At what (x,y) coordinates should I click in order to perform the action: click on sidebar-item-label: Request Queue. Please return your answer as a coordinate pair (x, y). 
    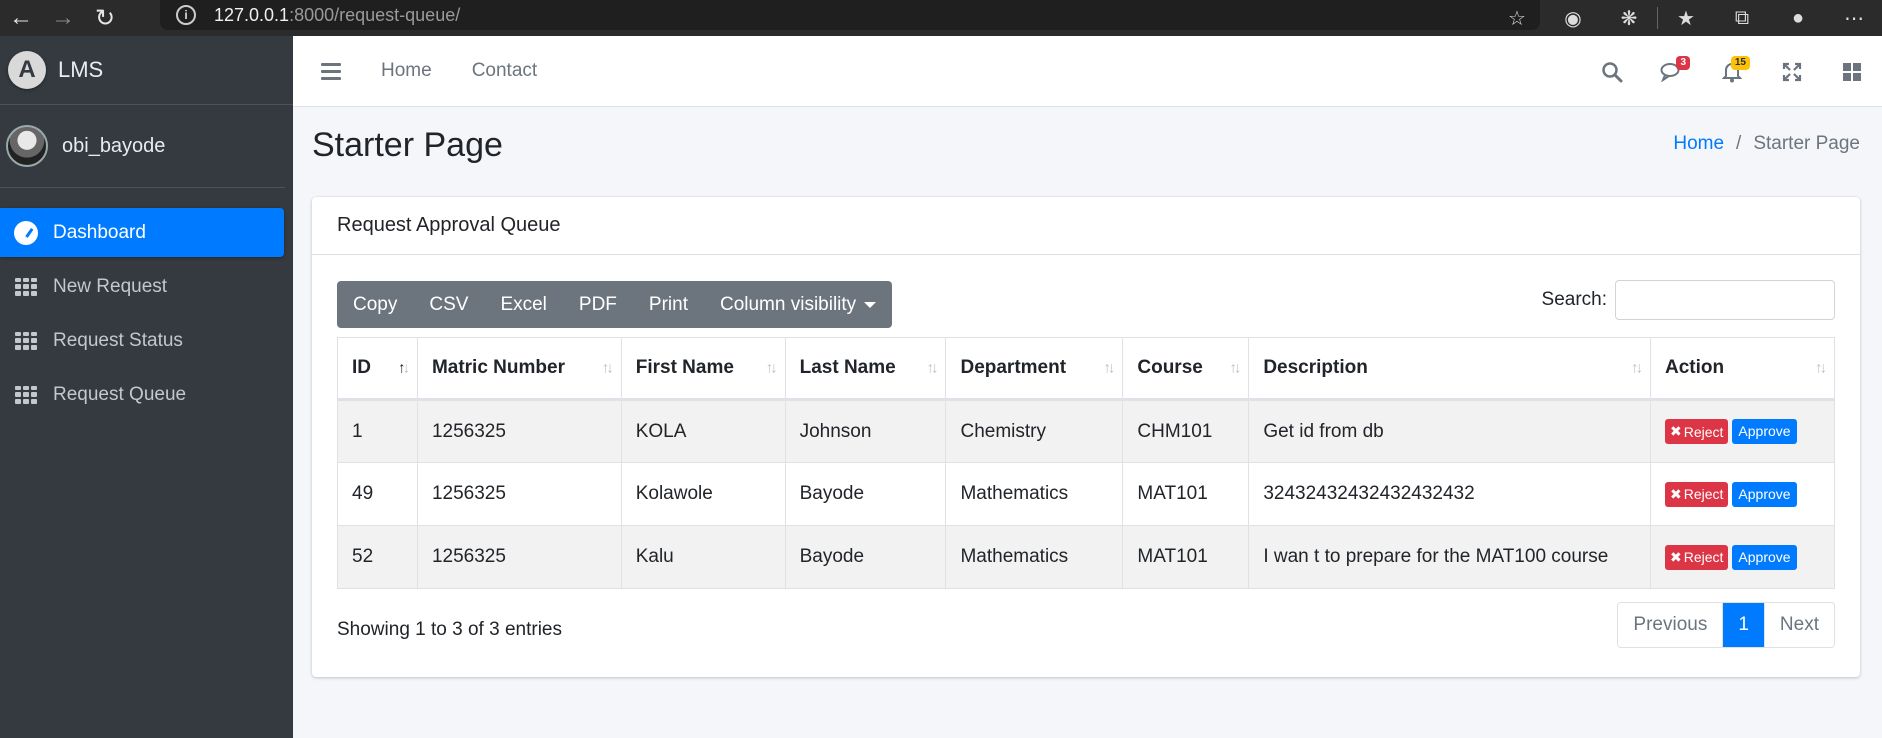
    Looking at the image, I should click on (120, 394).